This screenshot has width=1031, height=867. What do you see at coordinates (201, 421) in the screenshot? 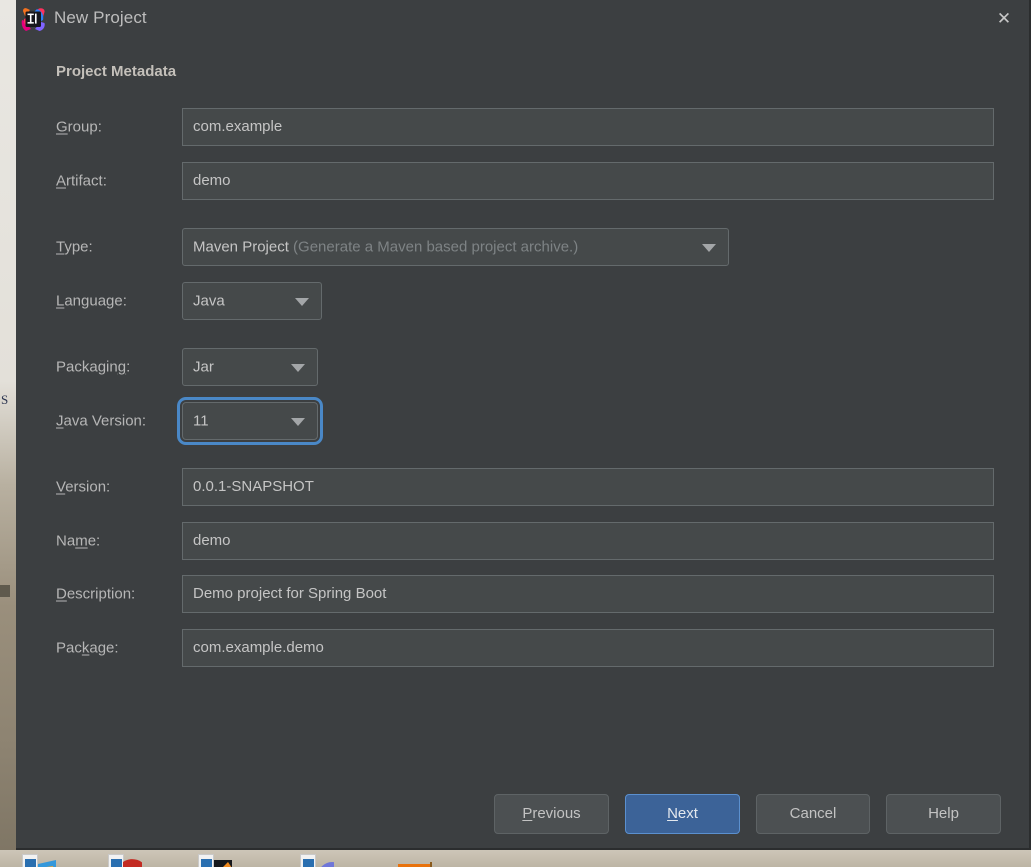
I see `java-version-combobox-value: 11` at bounding box center [201, 421].